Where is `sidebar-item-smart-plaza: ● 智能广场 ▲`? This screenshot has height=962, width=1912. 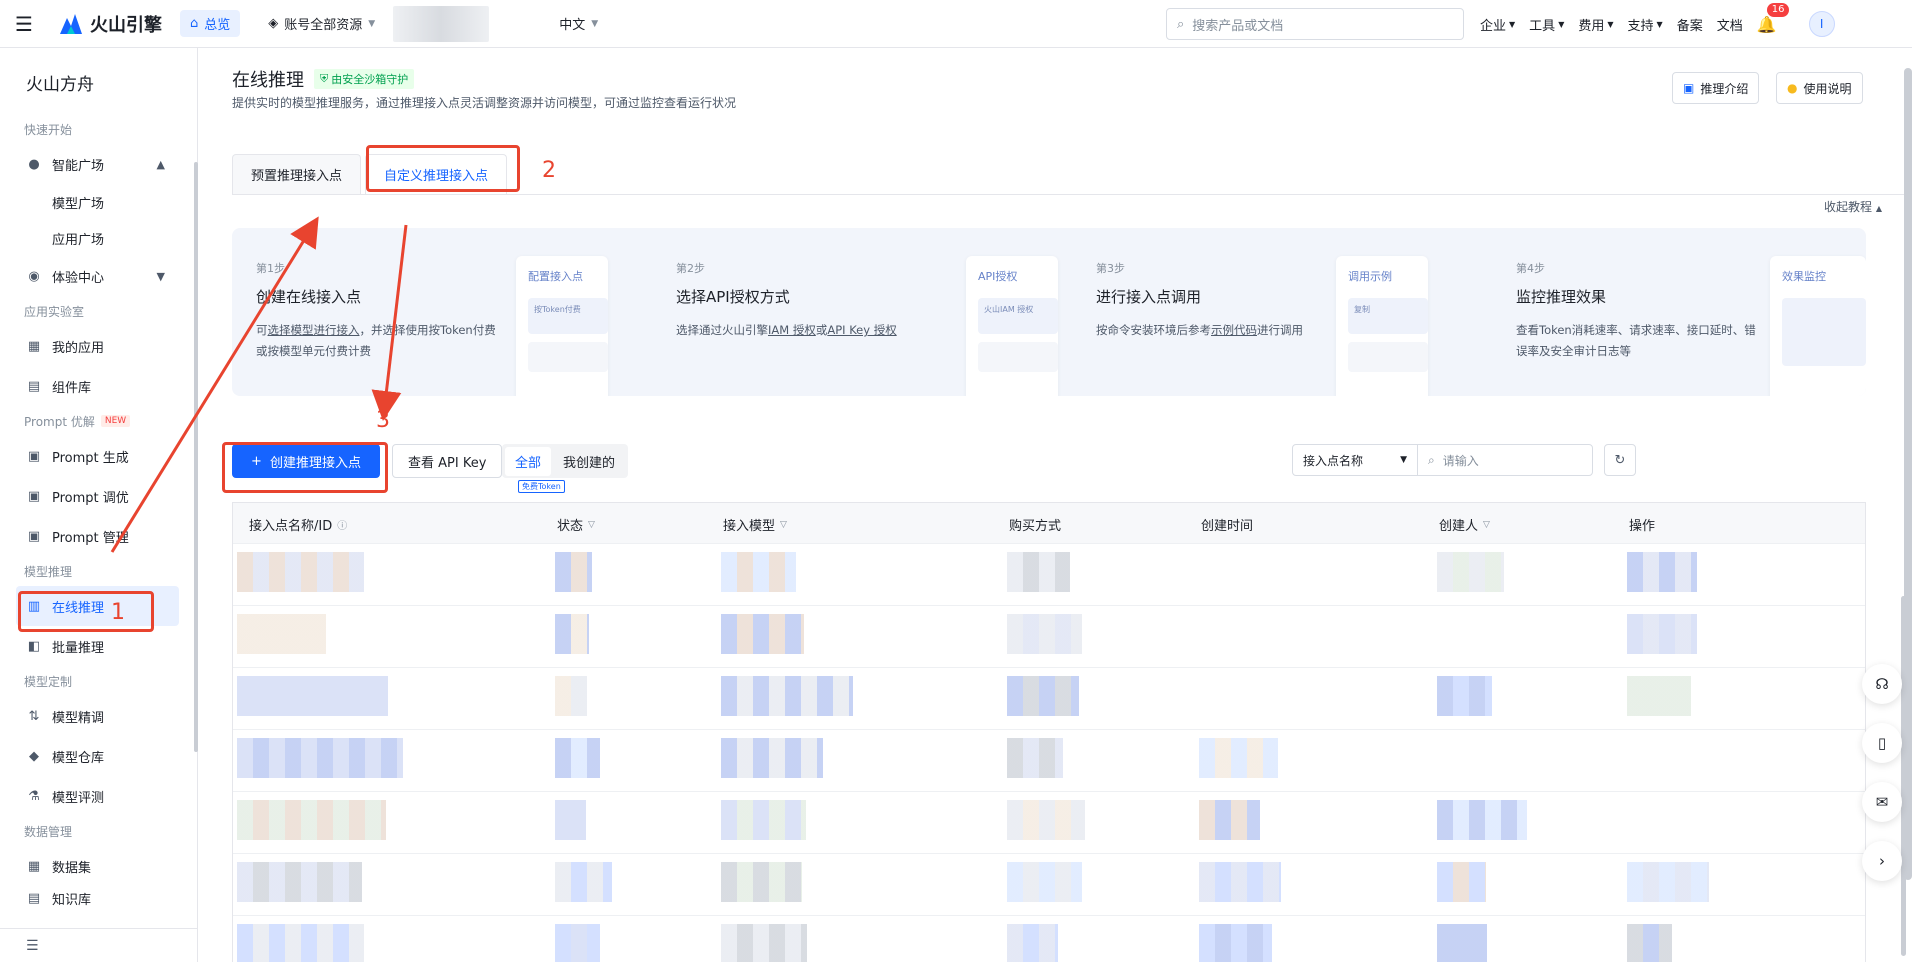 sidebar-item-smart-plaza: ● 智能广场 ▲ is located at coordinates (98, 164).